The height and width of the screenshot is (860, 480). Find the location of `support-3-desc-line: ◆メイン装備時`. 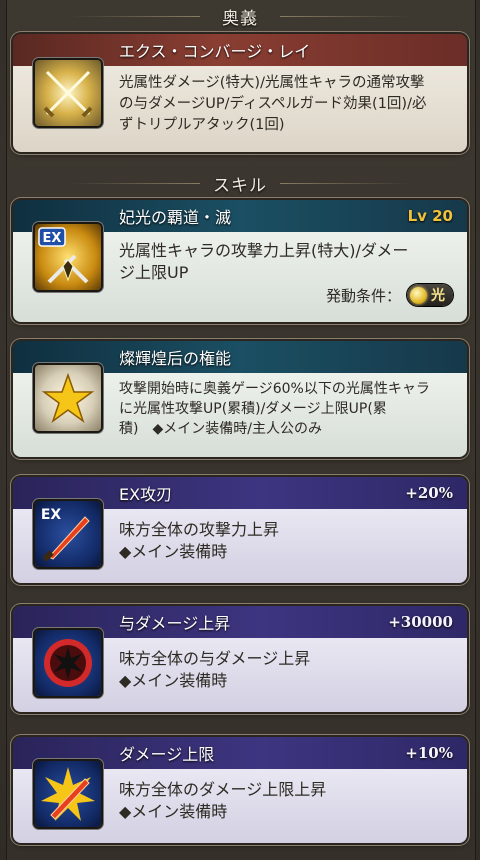

support-3-desc-line: ◆メイン装備時 is located at coordinates (173, 811).